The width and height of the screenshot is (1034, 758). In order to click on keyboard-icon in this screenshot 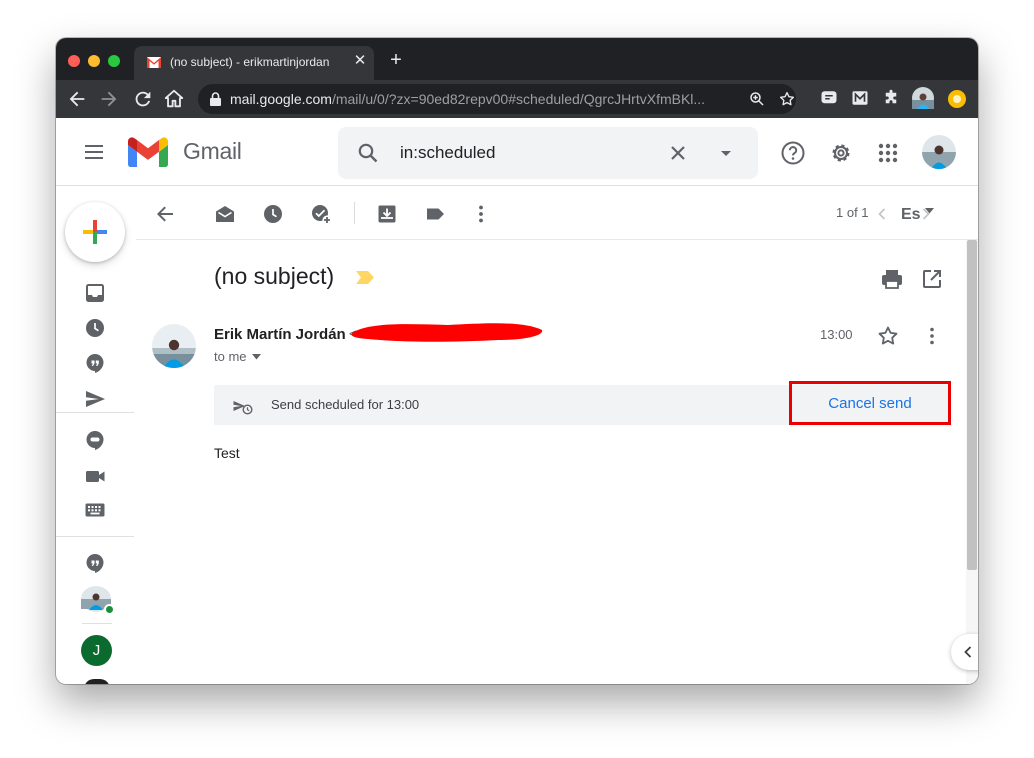, I will do `click(95, 510)`.